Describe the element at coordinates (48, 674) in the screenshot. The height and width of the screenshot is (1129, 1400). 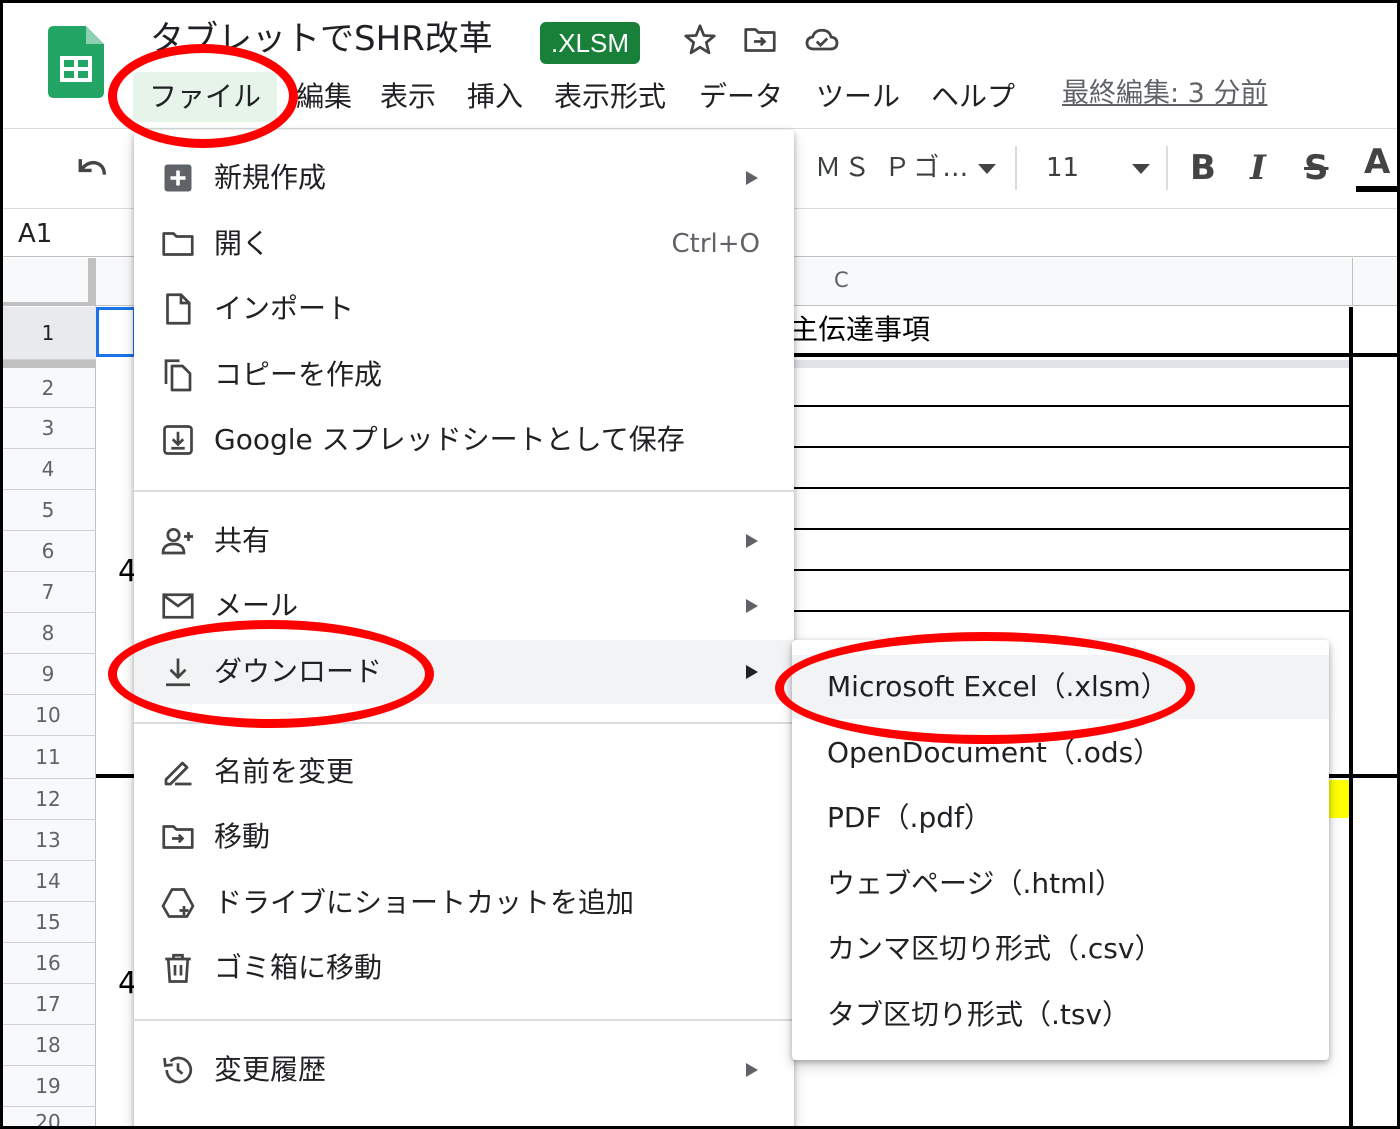
I see `row-header: 9` at that location.